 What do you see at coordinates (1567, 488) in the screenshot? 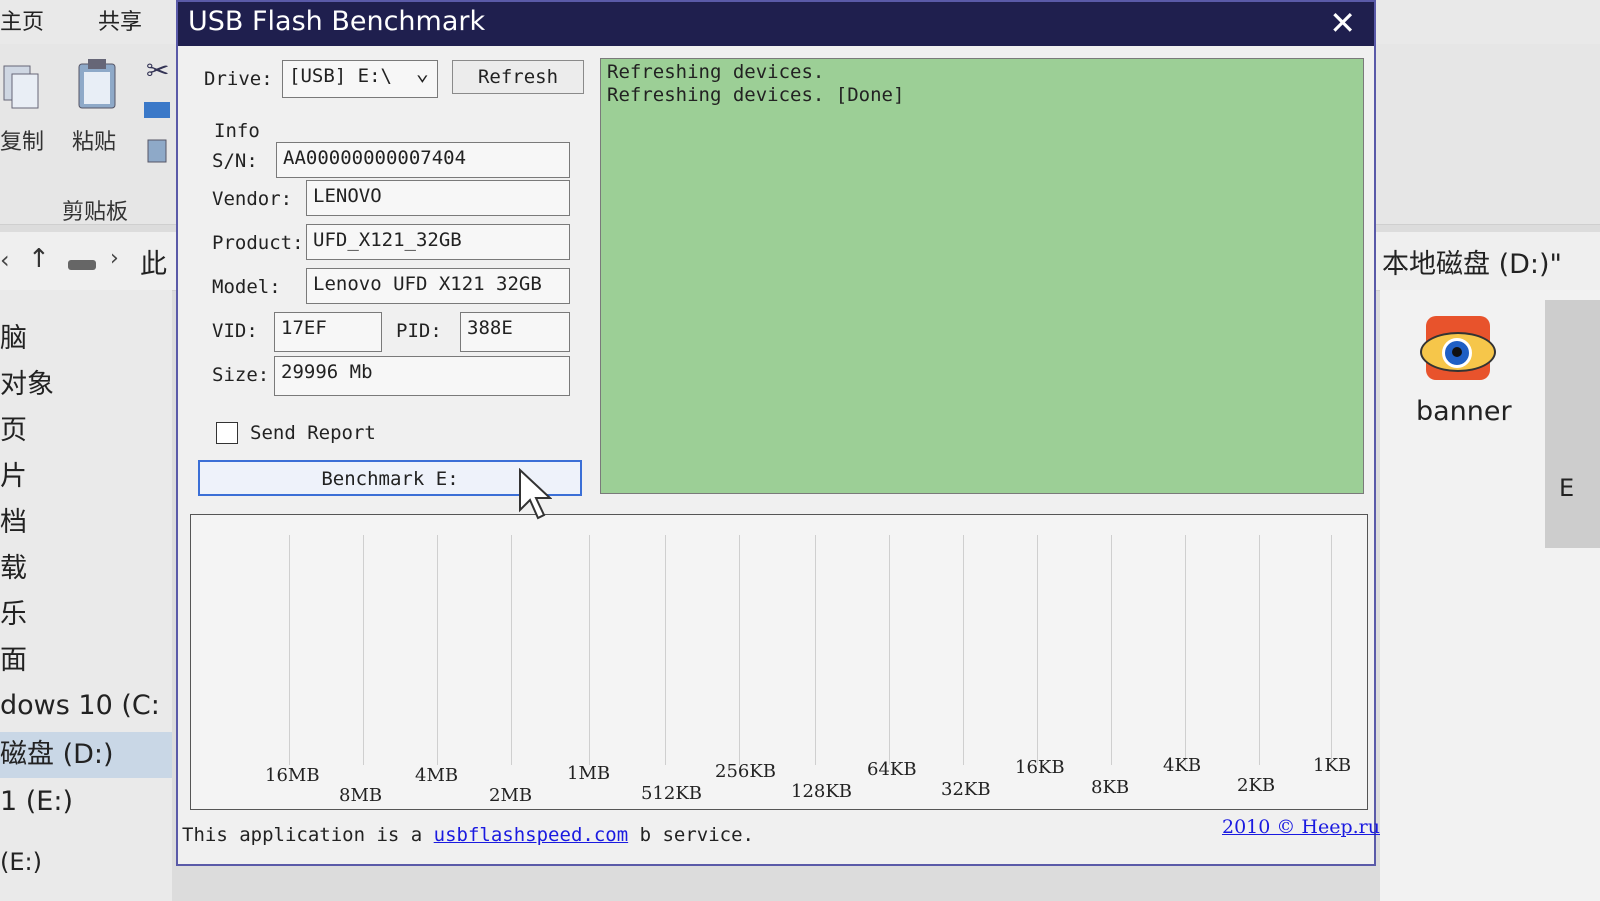
I see `scrollbar-letter: E` at bounding box center [1567, 488].